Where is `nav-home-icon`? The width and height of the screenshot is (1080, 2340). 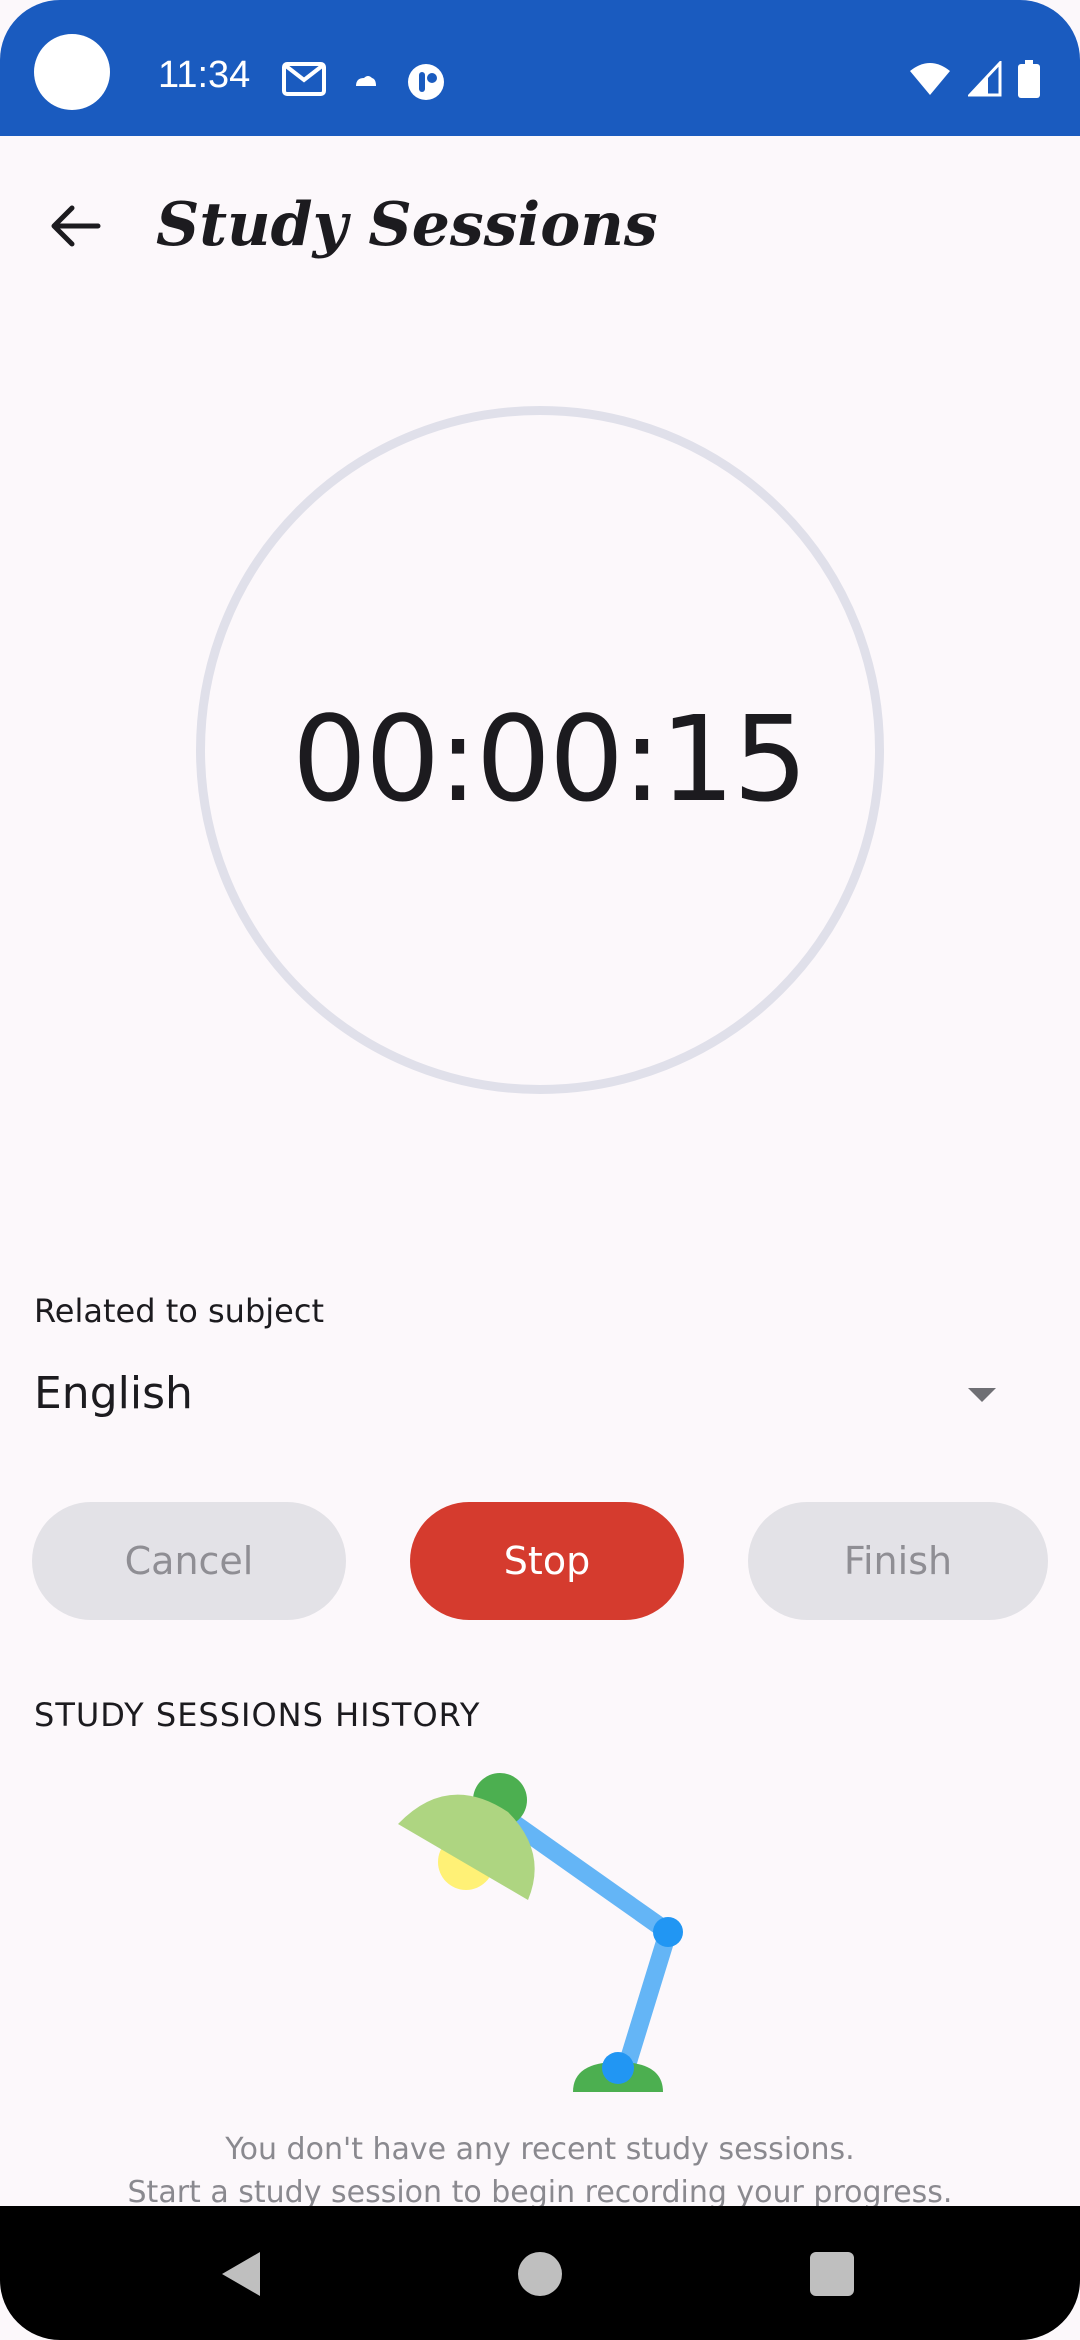
nav-home-icon is located at coordinates (540, 2274).